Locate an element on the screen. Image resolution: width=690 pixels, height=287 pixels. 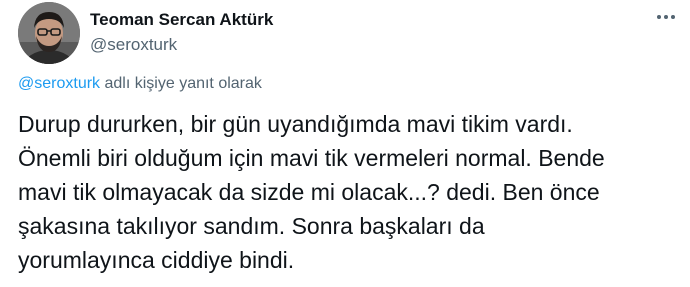
reply-context: @seroxturk adlı kişiye yanıt olarak is located at coordinates (140, 84).